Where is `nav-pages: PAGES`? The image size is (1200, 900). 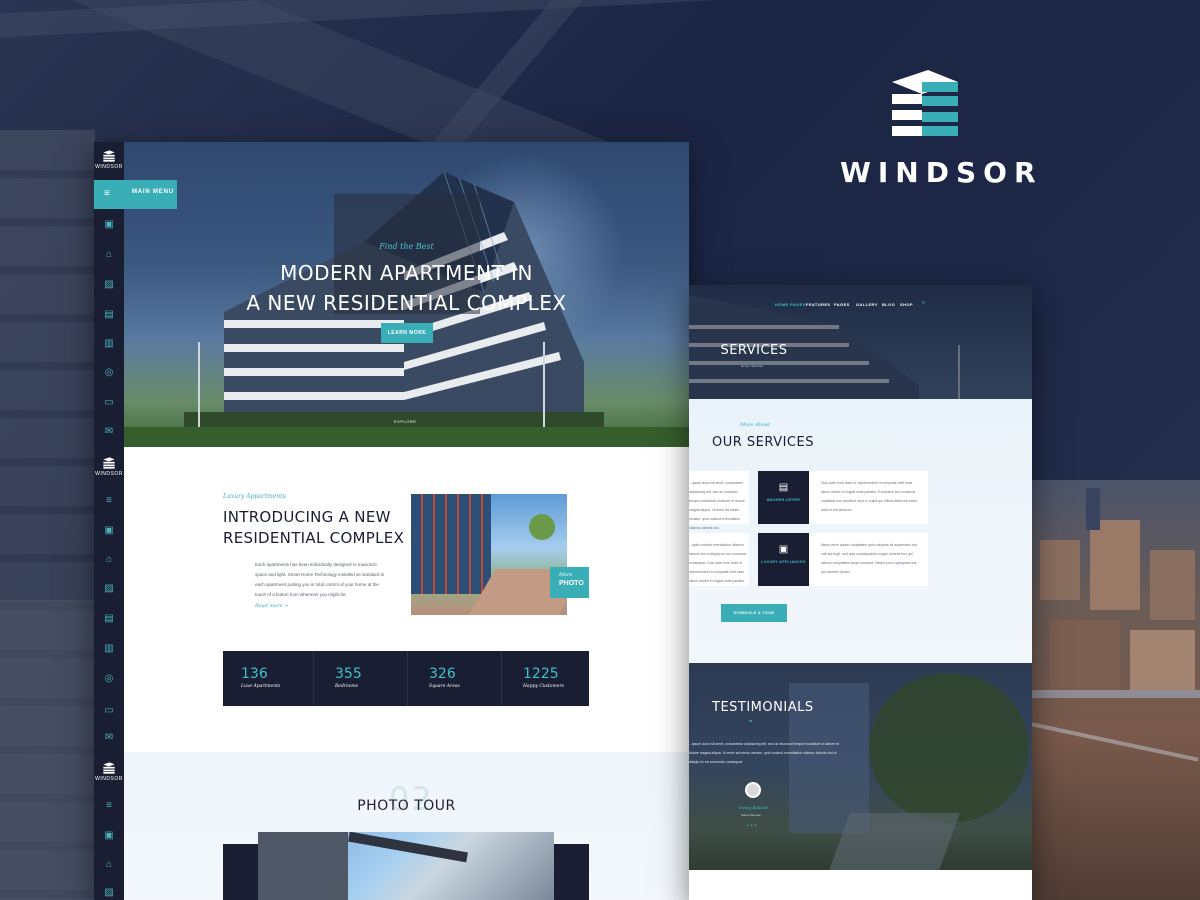
nav-pages: PAGES is located at coordinates (842, 304).